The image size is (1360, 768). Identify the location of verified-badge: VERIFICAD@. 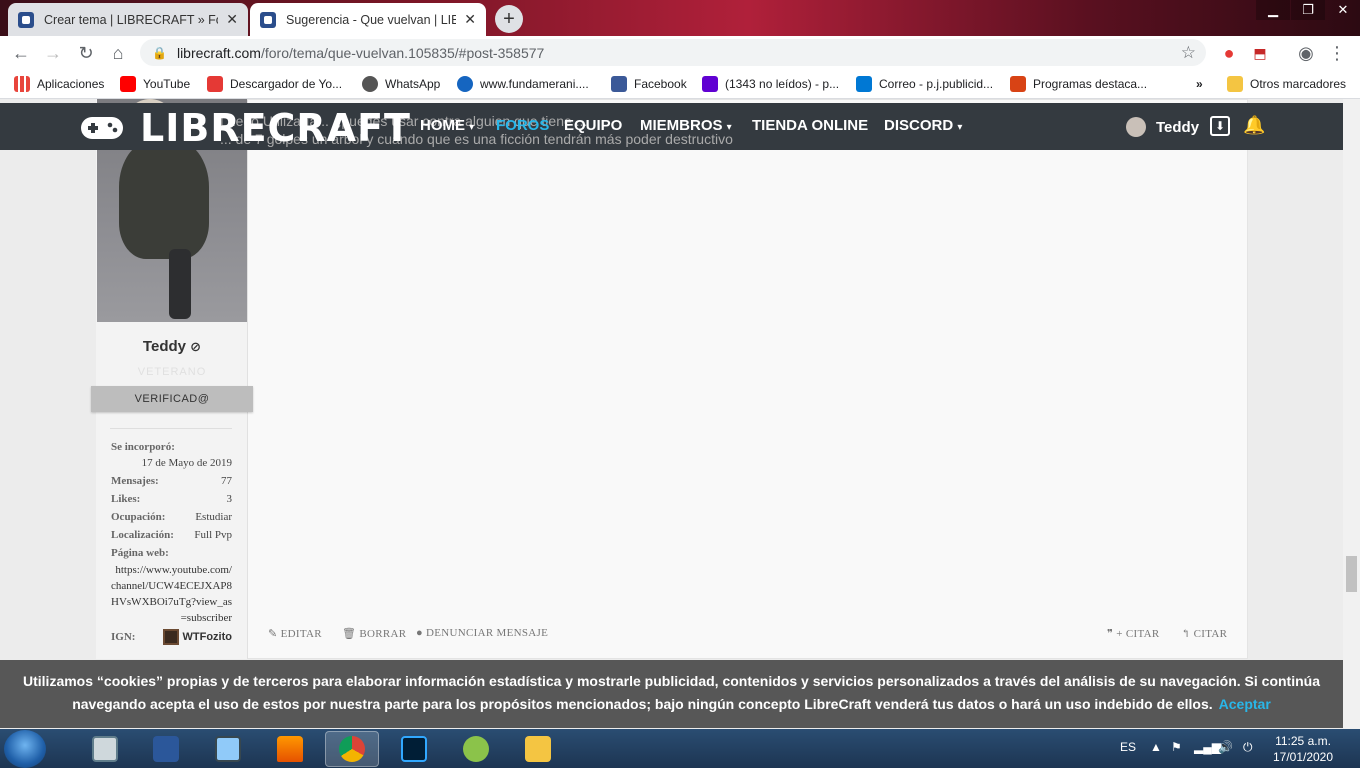
(172, 399).